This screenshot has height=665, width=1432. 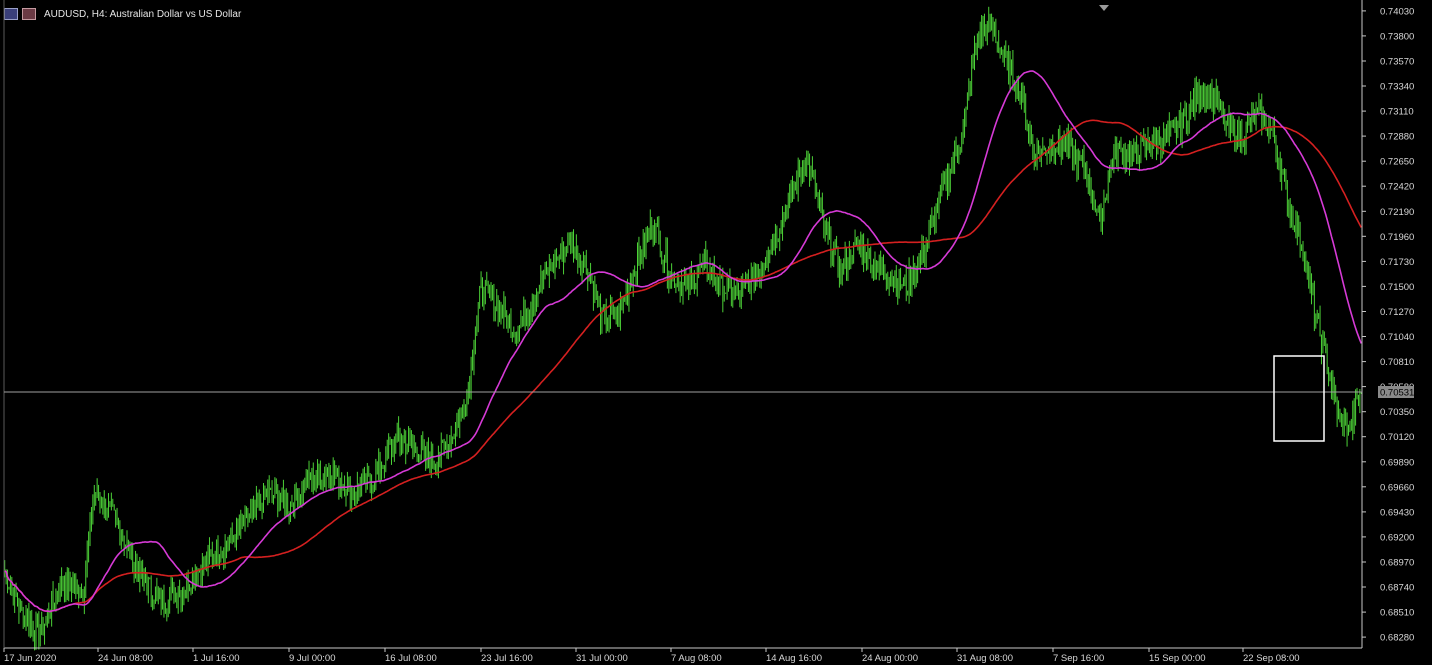 What do you see at coordinates (1397, 588) in the screenshot?
I see `y-tick-label: 0.68740` at bounding box center [1397, 588].